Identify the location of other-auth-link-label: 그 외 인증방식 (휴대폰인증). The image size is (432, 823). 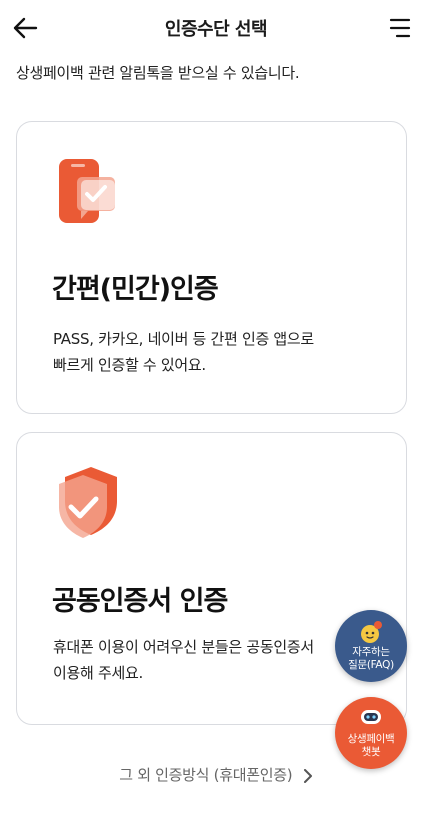
(206, 775).